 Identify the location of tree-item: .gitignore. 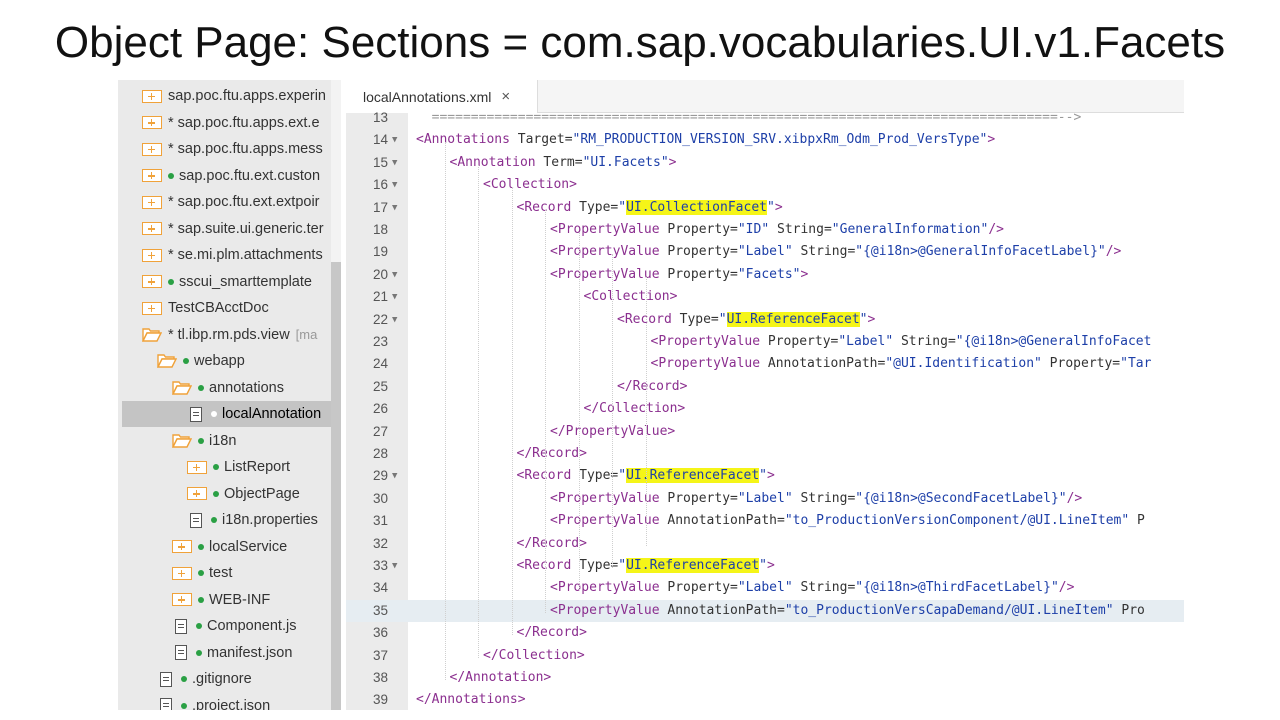
(224, 679).